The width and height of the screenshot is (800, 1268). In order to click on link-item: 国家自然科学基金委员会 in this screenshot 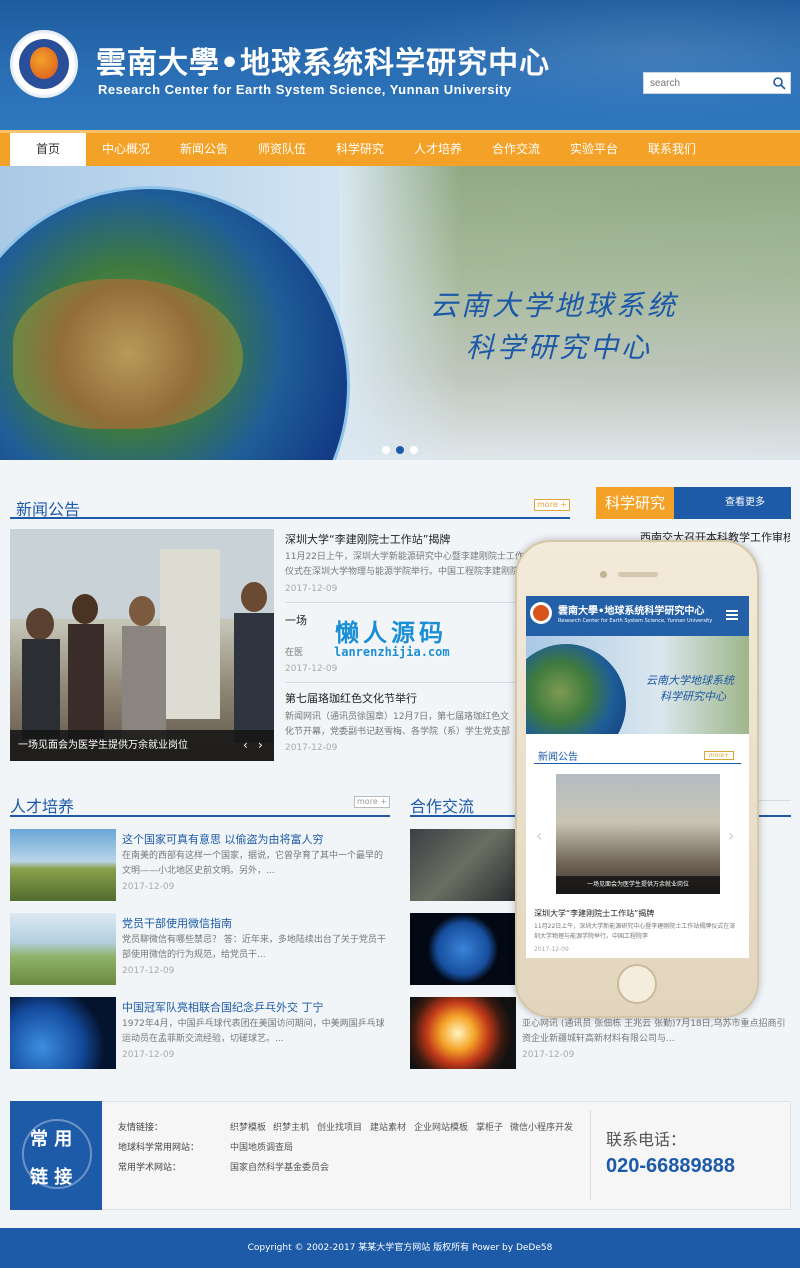, I will do `click(279, 1166)`.